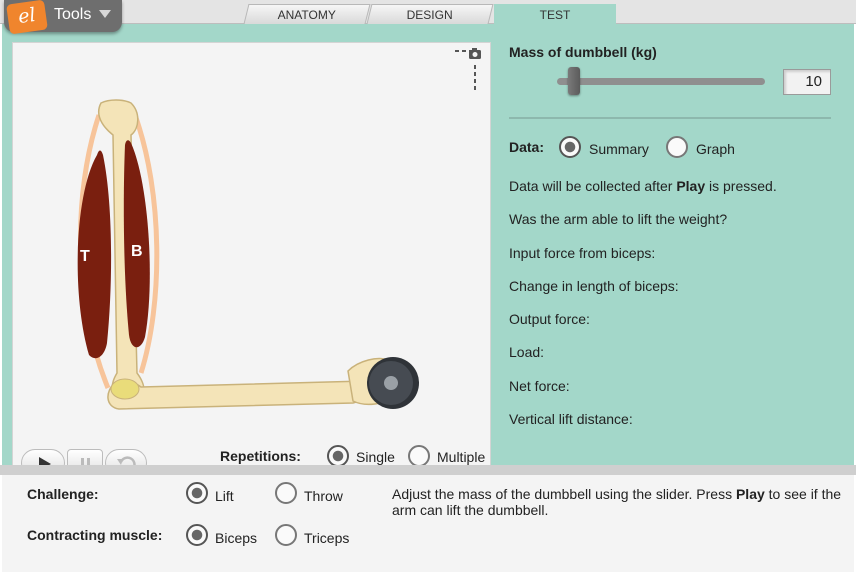  What do you see at coordinates (419, 456) in the screenshot?
I see `repetitions-multiple-radio` at bounding box center [419, 456].